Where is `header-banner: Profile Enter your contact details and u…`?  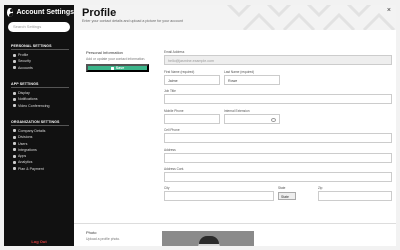
header-banner: Profile Enter your contact details and u… is located at coordinates (235, 17).